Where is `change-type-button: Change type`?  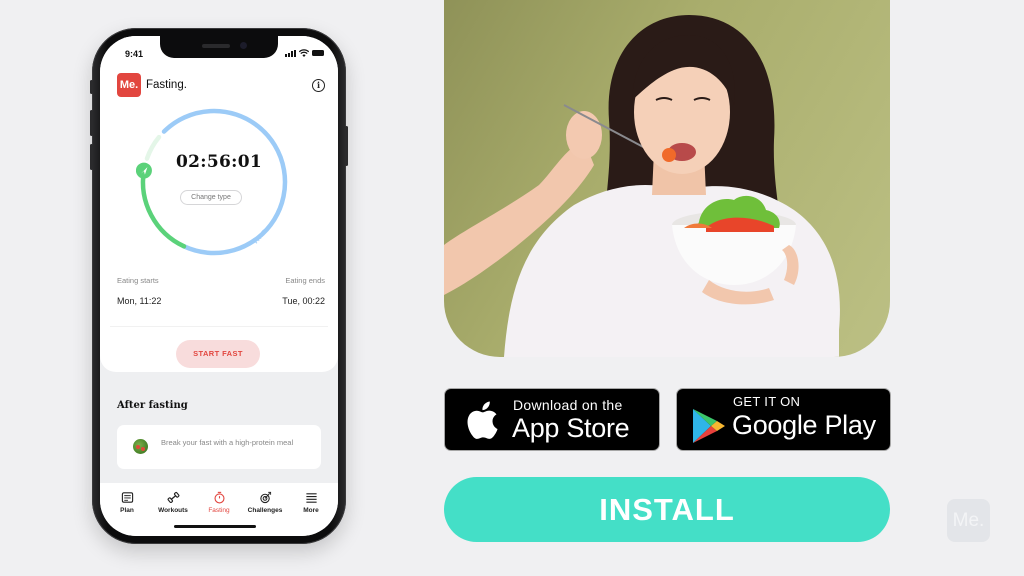 change-type-button: Change type is located at coordinates (211, 197).